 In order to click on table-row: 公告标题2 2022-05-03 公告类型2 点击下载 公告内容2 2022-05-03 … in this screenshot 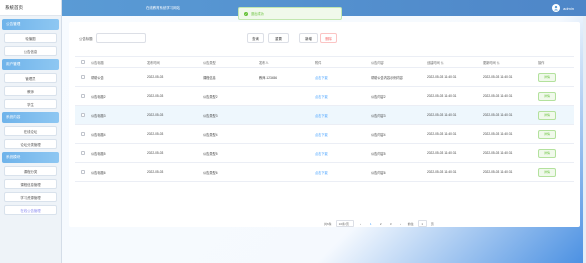, I will do `click(324, 96)`.